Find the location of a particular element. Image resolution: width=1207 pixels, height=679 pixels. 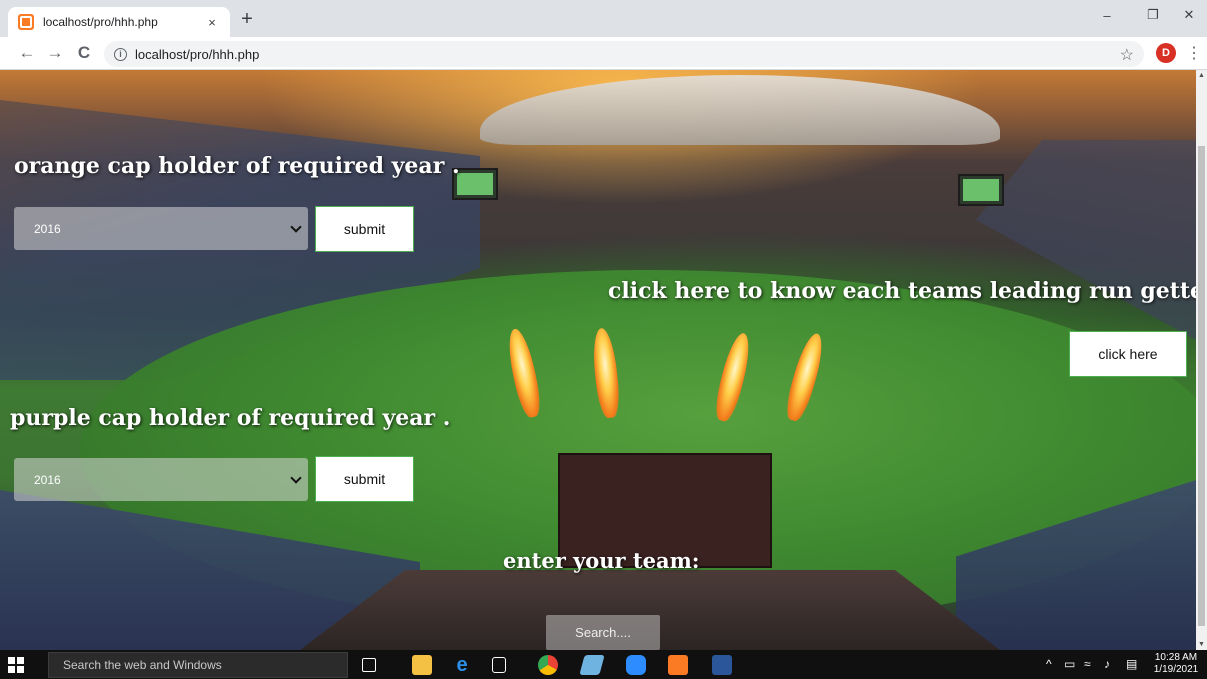

click-here-button: click here is located at coordinates (1128, 354).